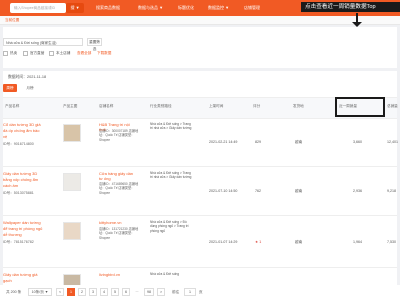 Image resolution: width=400 pixels, height=300 pixels. Describe the element at coordinates (357, 17) in the screenshot. I see `callout-arrow` at that location.